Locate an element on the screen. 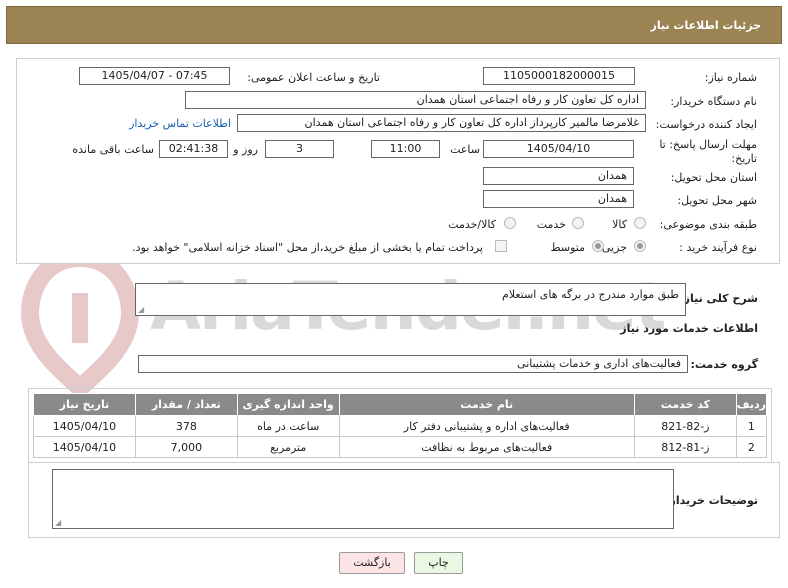 This screenshot has height=588, width=788. deadline-remaining-label: ساعت باقی مانده is located at coordinates (113, 149).